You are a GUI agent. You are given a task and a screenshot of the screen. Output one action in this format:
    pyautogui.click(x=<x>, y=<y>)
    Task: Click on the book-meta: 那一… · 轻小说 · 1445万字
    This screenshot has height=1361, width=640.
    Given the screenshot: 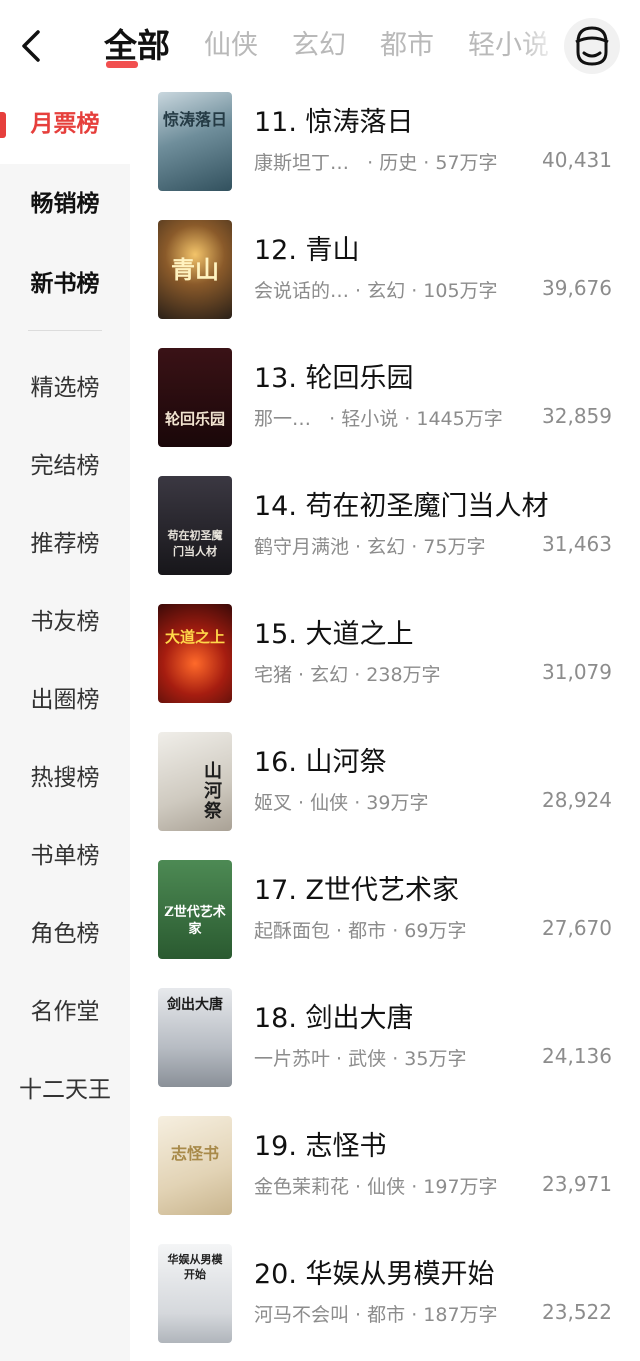 What is the action you would take?
    pyautogui.click(x=378, y=419)
    